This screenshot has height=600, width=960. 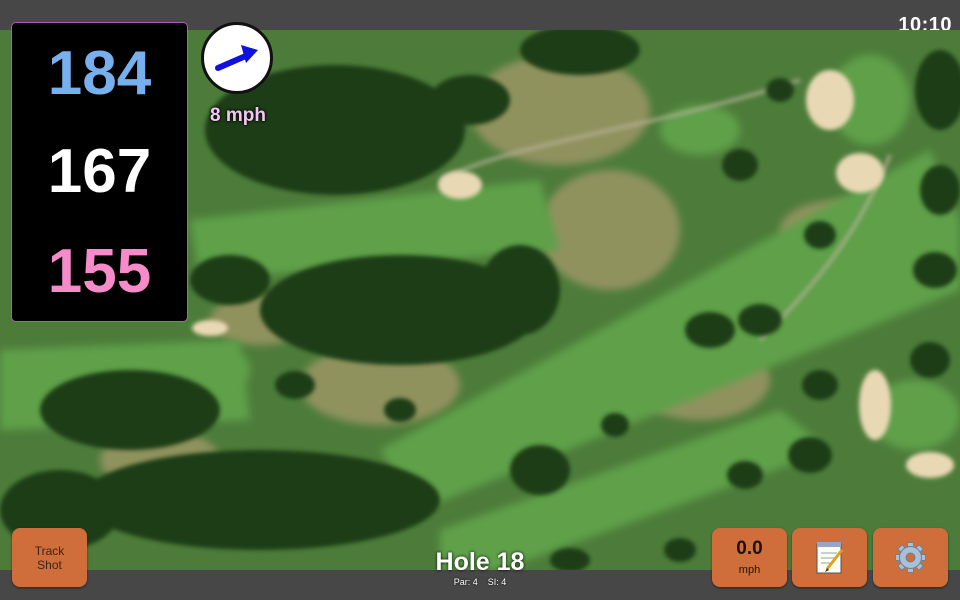 I want to click on distance-panel: 184 167 155, so click(x=99, y=172).